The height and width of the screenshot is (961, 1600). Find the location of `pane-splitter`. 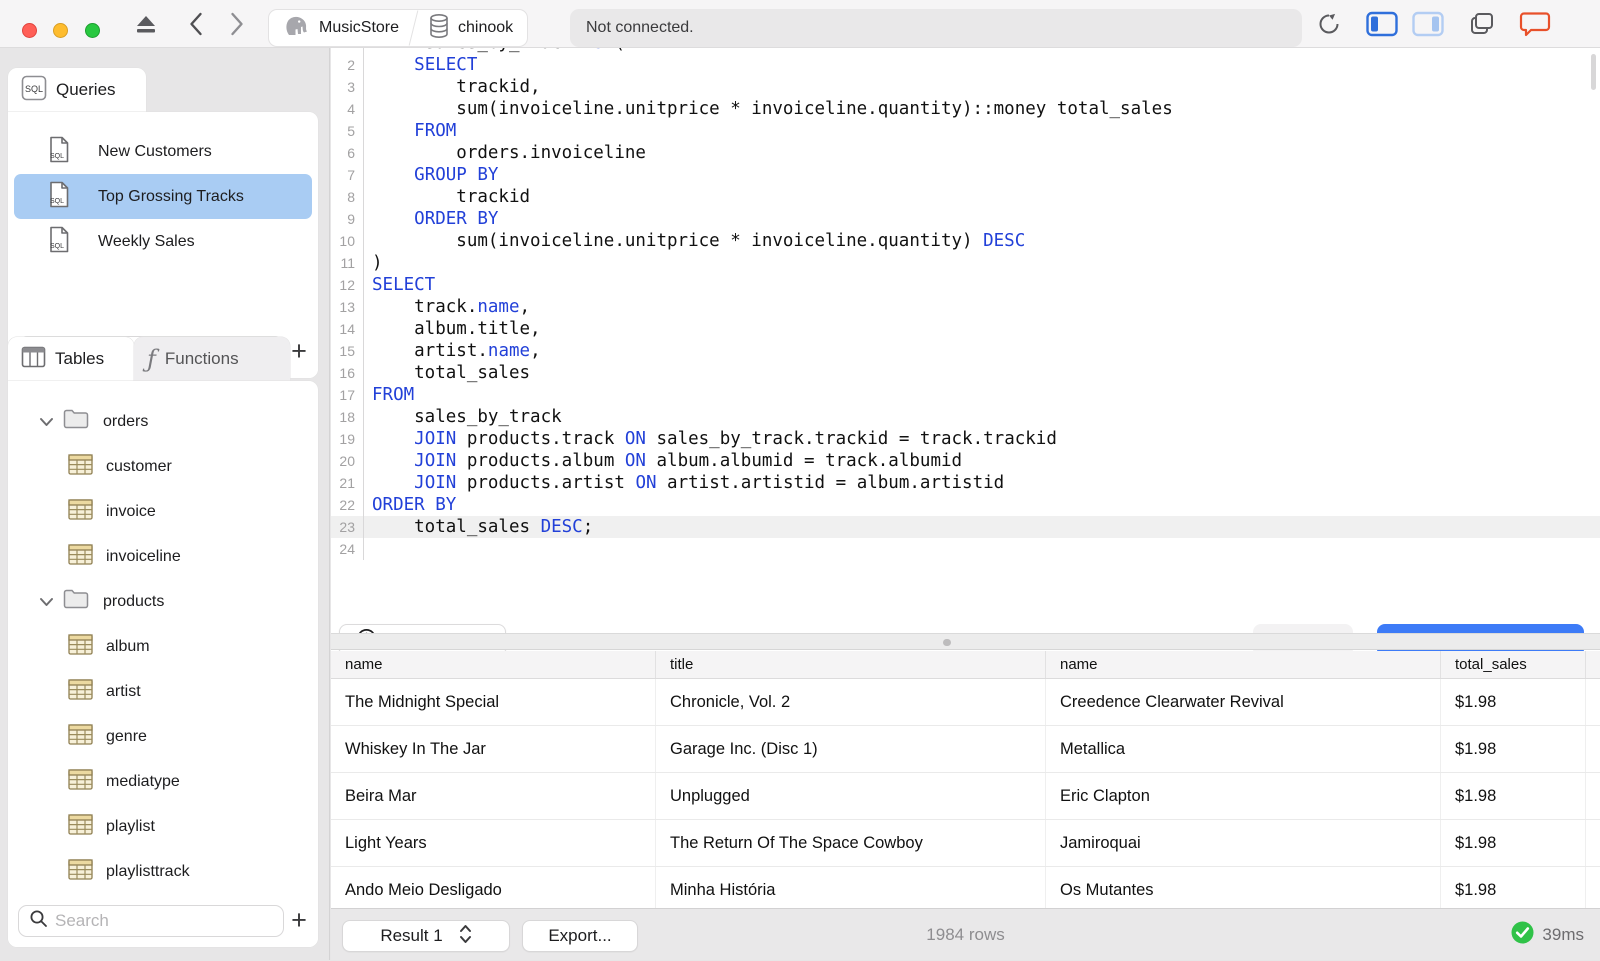

pane-splitter is located at coordinates (965, 641).